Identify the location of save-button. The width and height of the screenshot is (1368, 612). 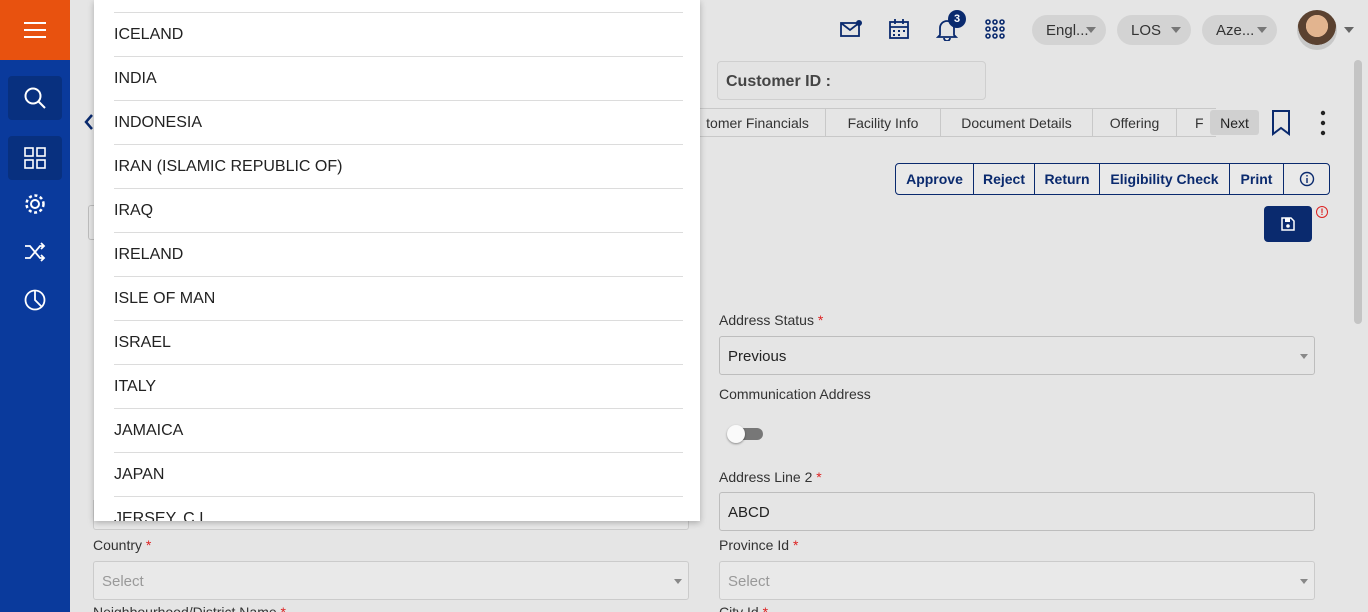
(1288, 224).